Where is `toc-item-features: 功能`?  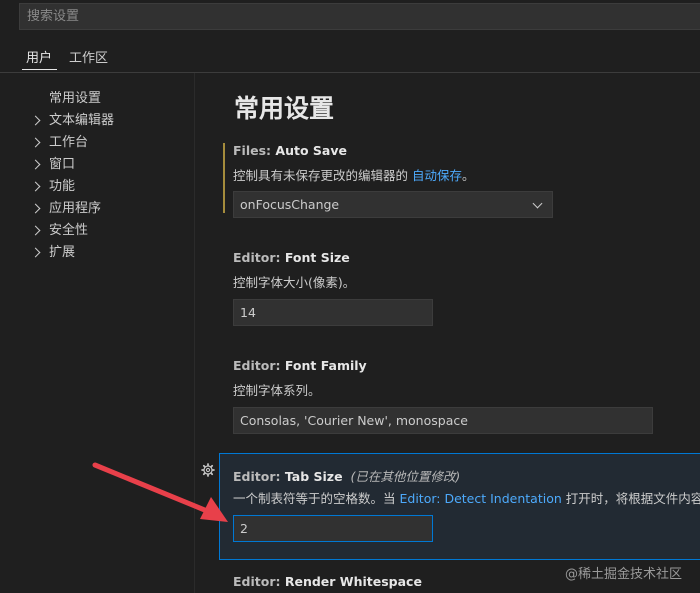 toc-item-features: 功能 is located at coordinates (96, 187).